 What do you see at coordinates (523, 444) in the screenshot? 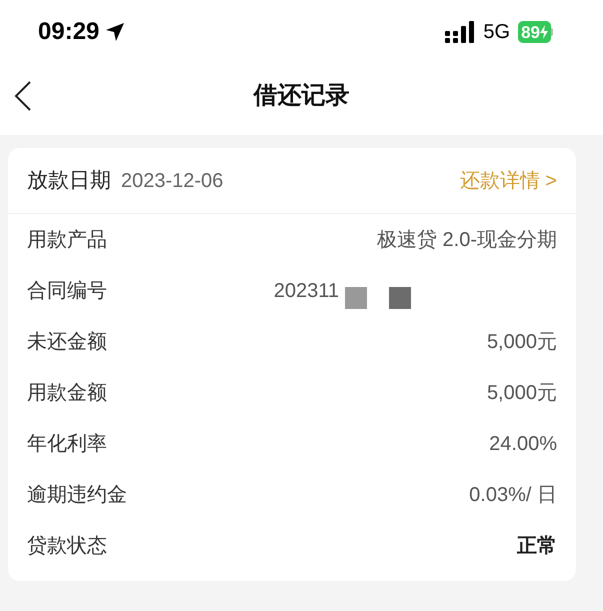
I see `field-value: 24.00%` at bounding box center [523, 444].